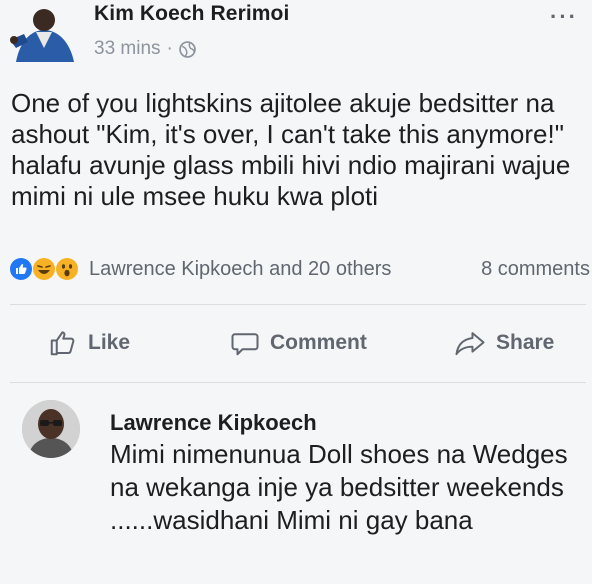 The height and width of the screenshot is (584, 592). Describe the element at coordinates (564, 17) in the screenshot. I see `more-options-icon: ···` at that location.